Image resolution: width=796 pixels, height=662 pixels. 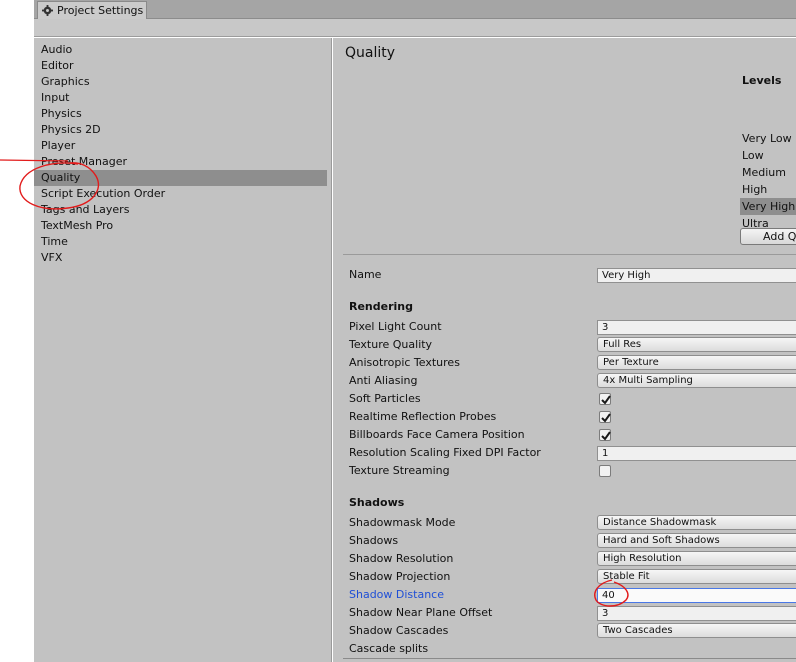 What do you see at coordinates (423, 416) in the screenshot?
I see `realtime-reflection-probes-label: Realtime Reflection Probes` at bounding box center [423, 416].